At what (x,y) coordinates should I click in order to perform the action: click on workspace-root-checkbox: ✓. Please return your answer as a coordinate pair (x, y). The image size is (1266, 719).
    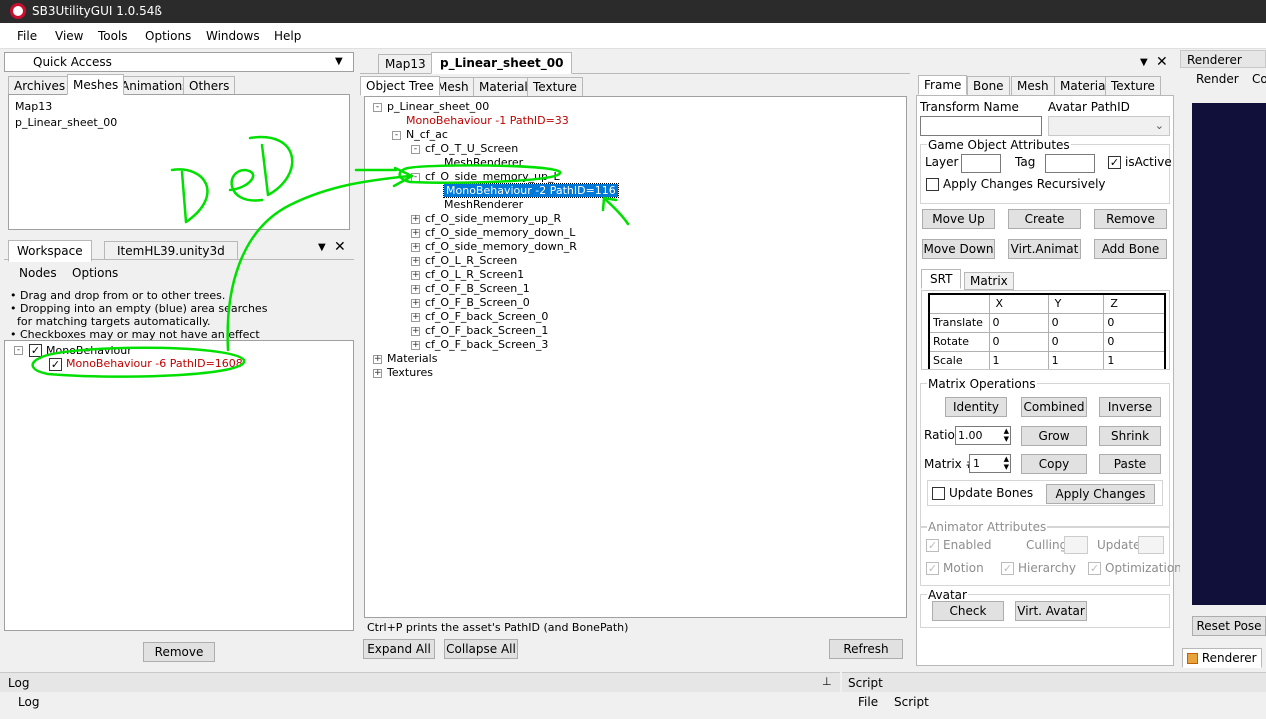
    Looking at the image, I should click on (35, 350).